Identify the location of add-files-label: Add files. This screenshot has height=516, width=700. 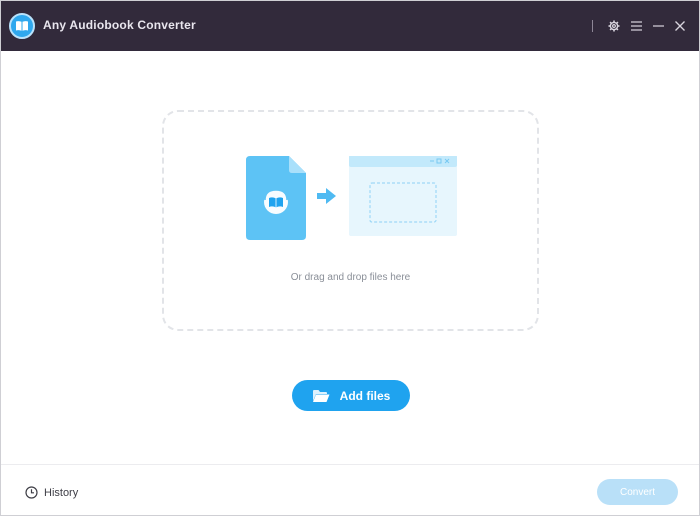
(365, 395).